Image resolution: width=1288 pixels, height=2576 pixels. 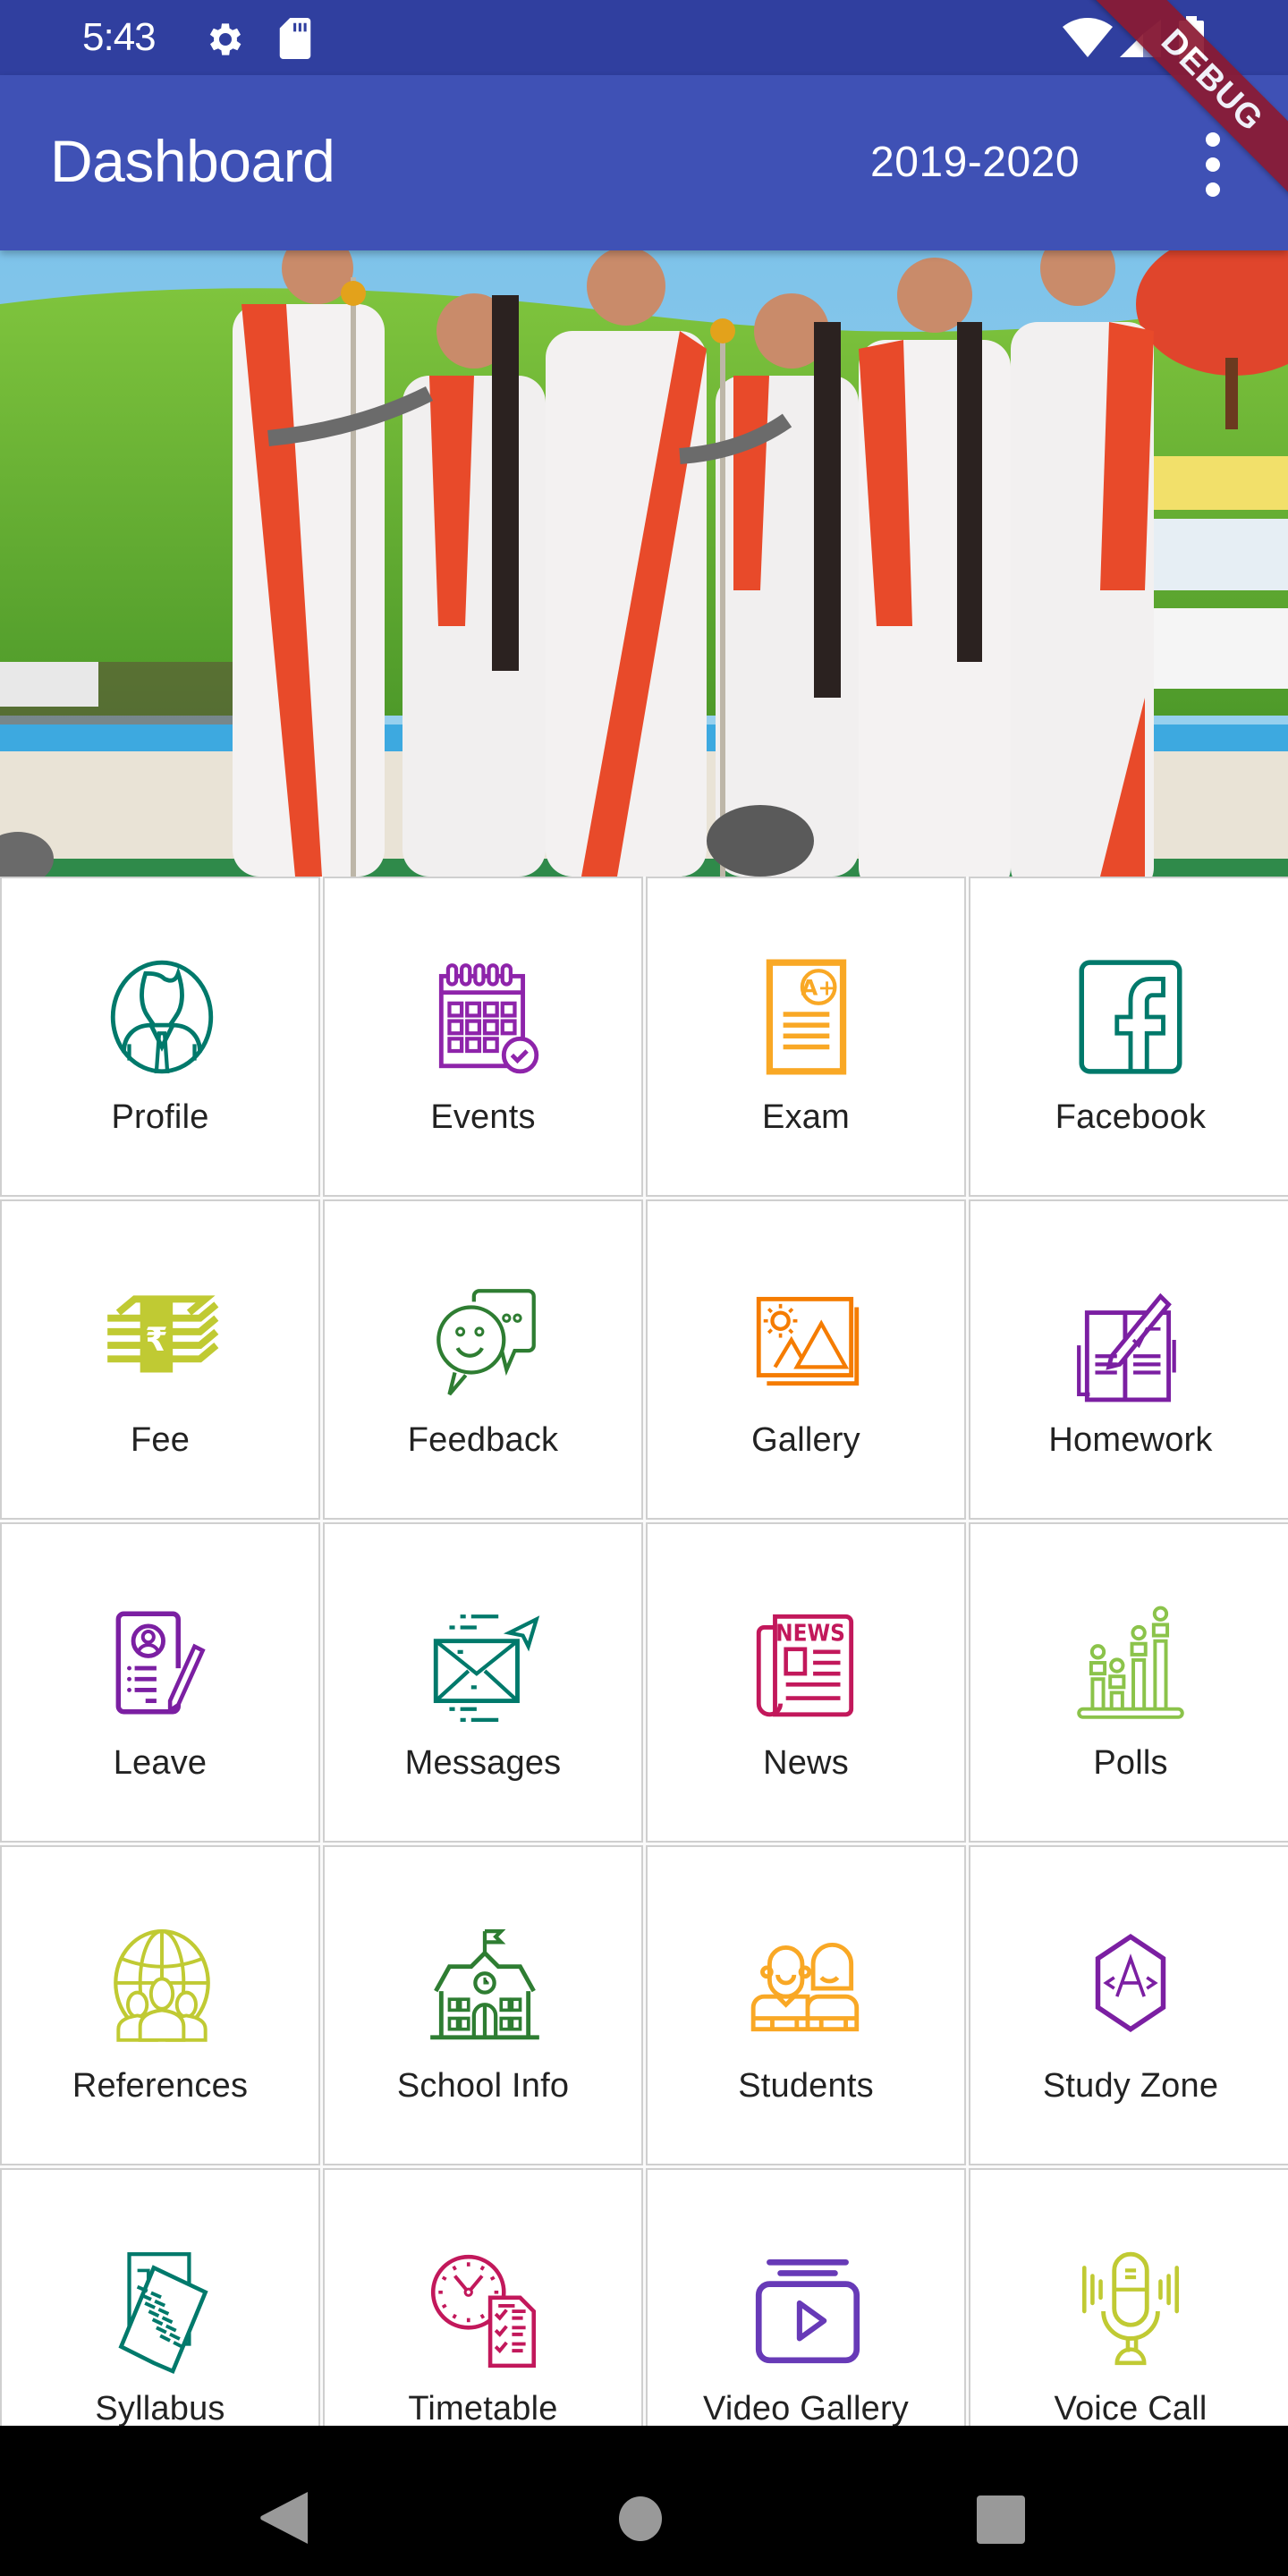 What do you see at coordinates (1130, 2308) in the screenshot?
I see `microphone-icon` at bounding box center [1130, 2308].